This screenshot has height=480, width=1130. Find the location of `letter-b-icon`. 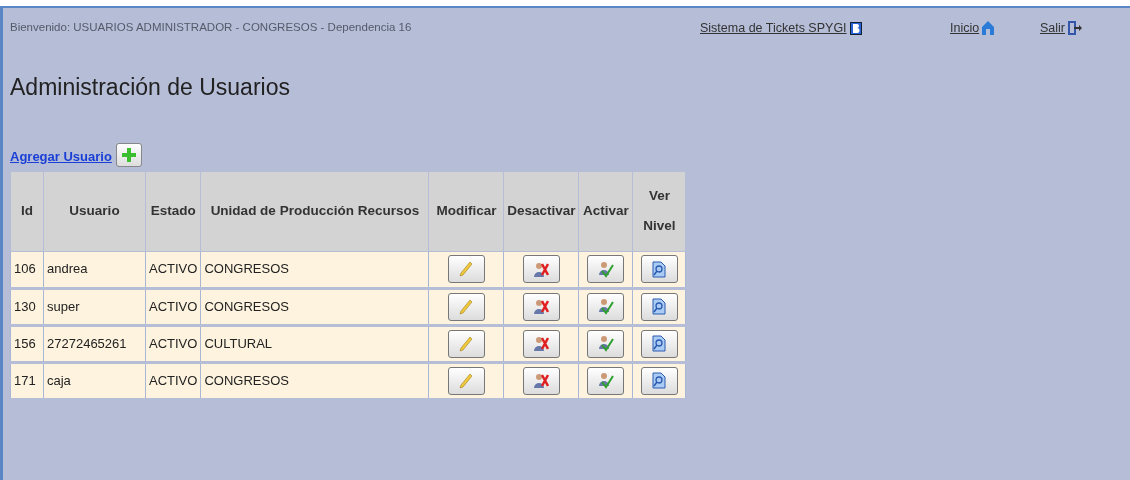

letter-b-icon is located at coordinates (855, 28).